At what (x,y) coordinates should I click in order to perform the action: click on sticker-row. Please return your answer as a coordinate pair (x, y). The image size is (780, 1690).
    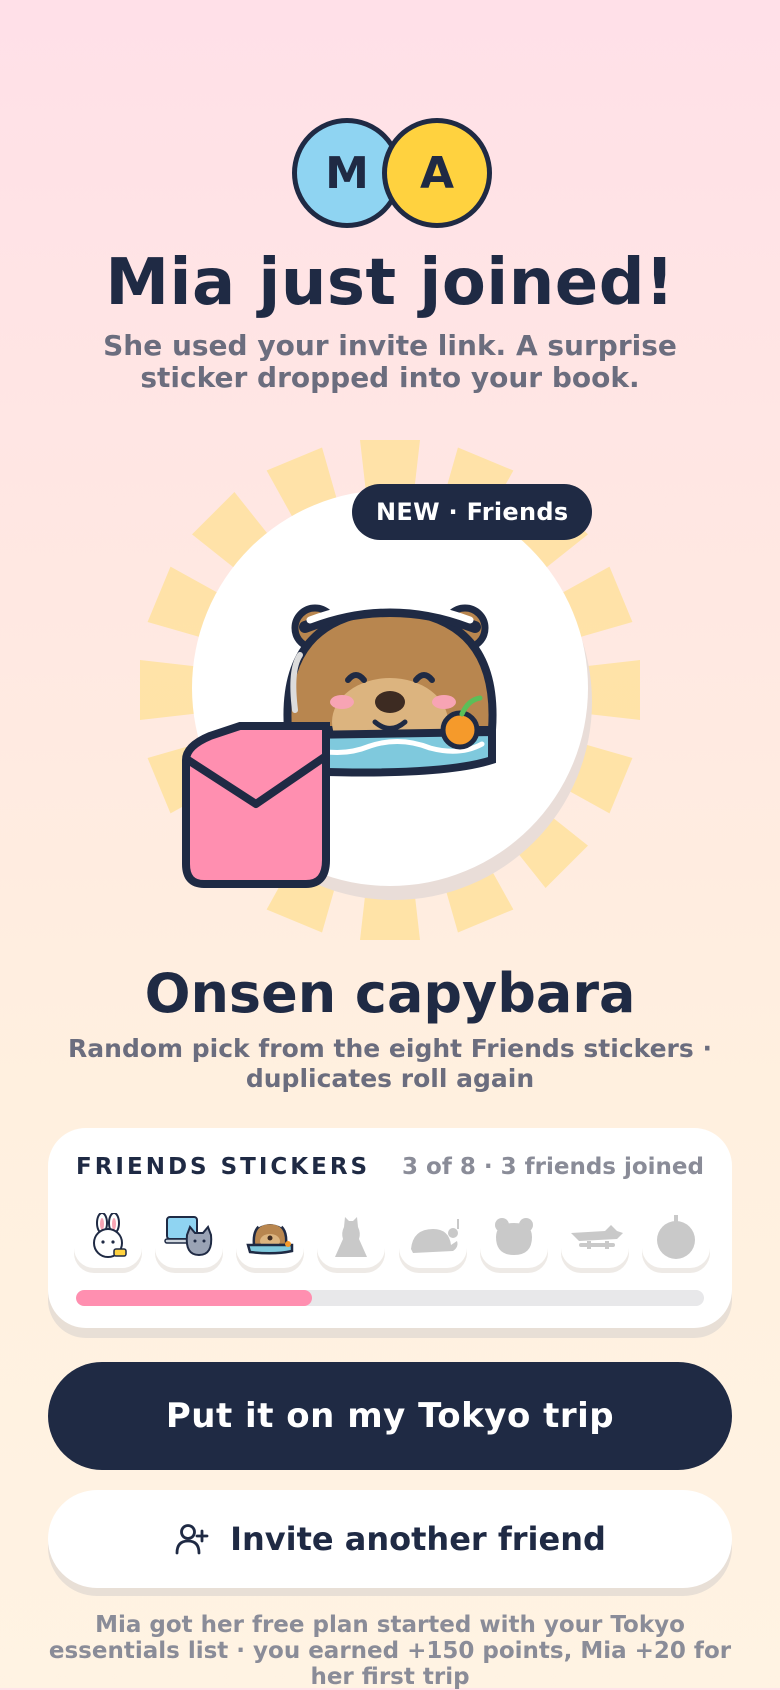
    Looking at the image, I should click on (392, 1237).